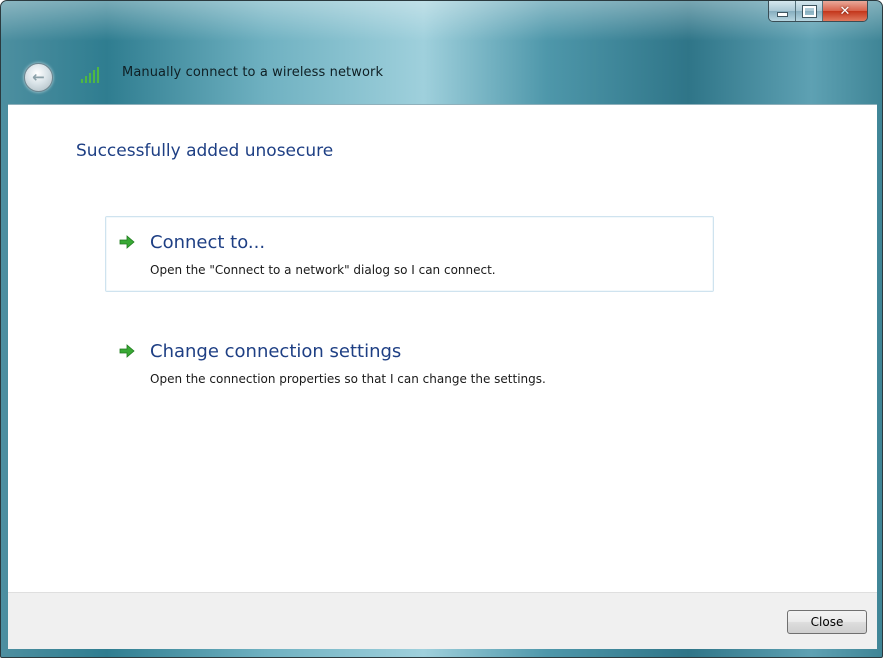 The width and height of the screenshot is (883, 658). I want to click on caption-buttons: ✕, so click(818, 11).